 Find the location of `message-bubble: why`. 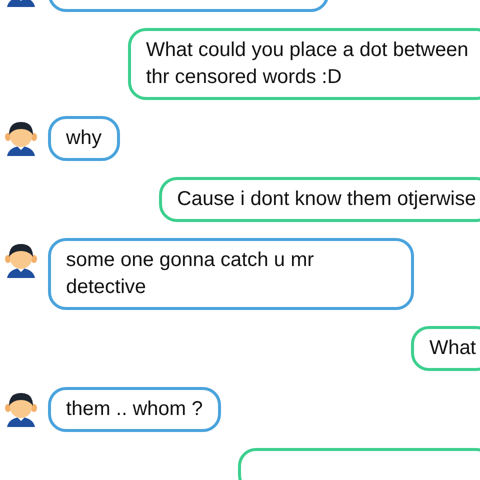

message-bubble: why is located at coordinates (84, 138).